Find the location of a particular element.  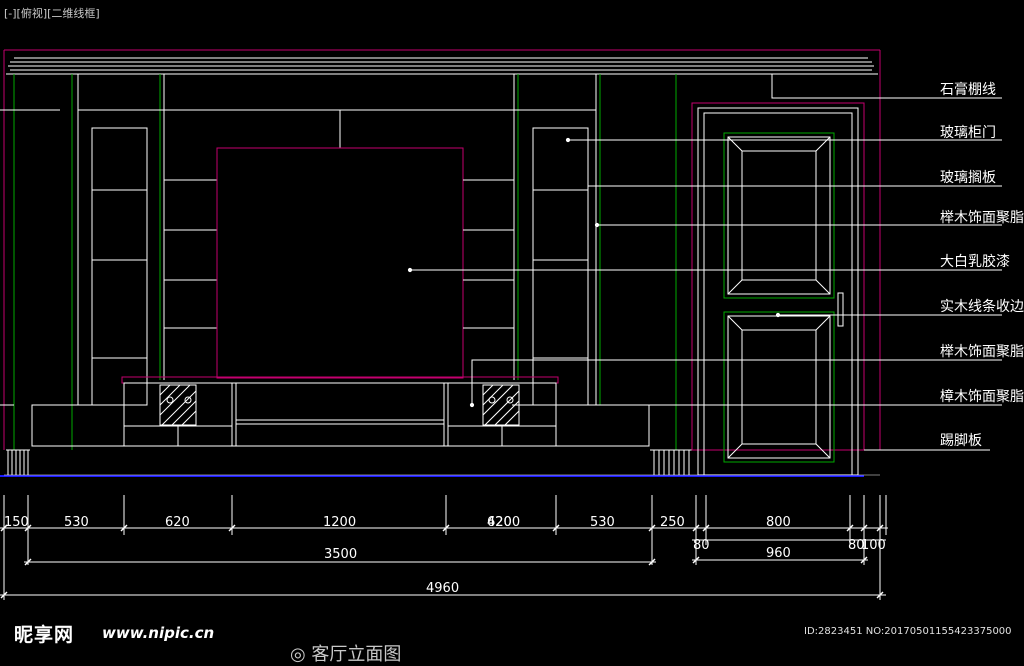

left-glass-shelves is located at coordinates (190, 254).